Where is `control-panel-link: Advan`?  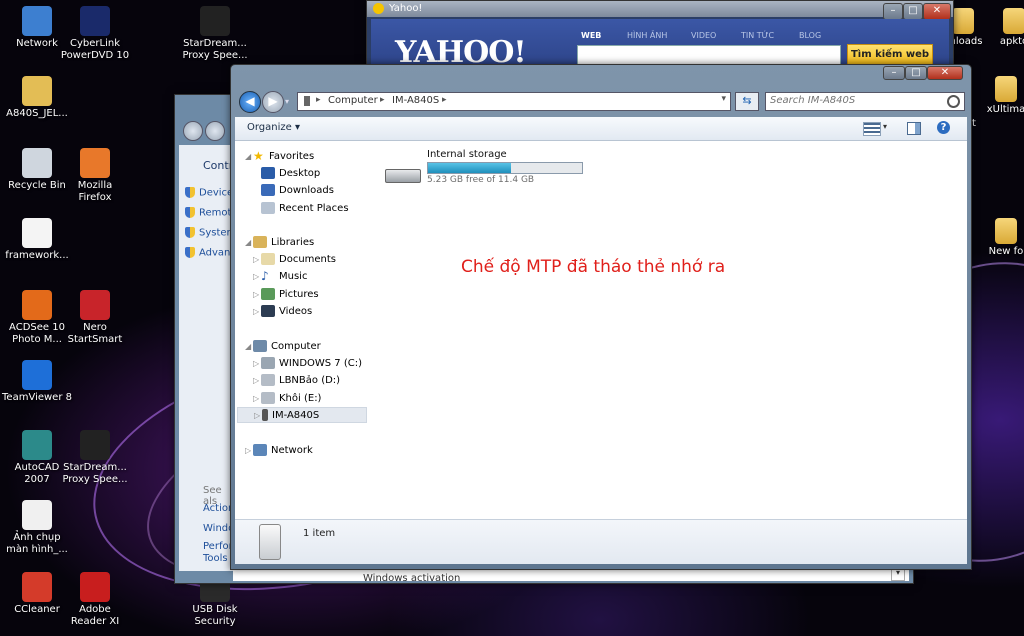 control-panel-link: Advan is located at coordinates (207, 253).